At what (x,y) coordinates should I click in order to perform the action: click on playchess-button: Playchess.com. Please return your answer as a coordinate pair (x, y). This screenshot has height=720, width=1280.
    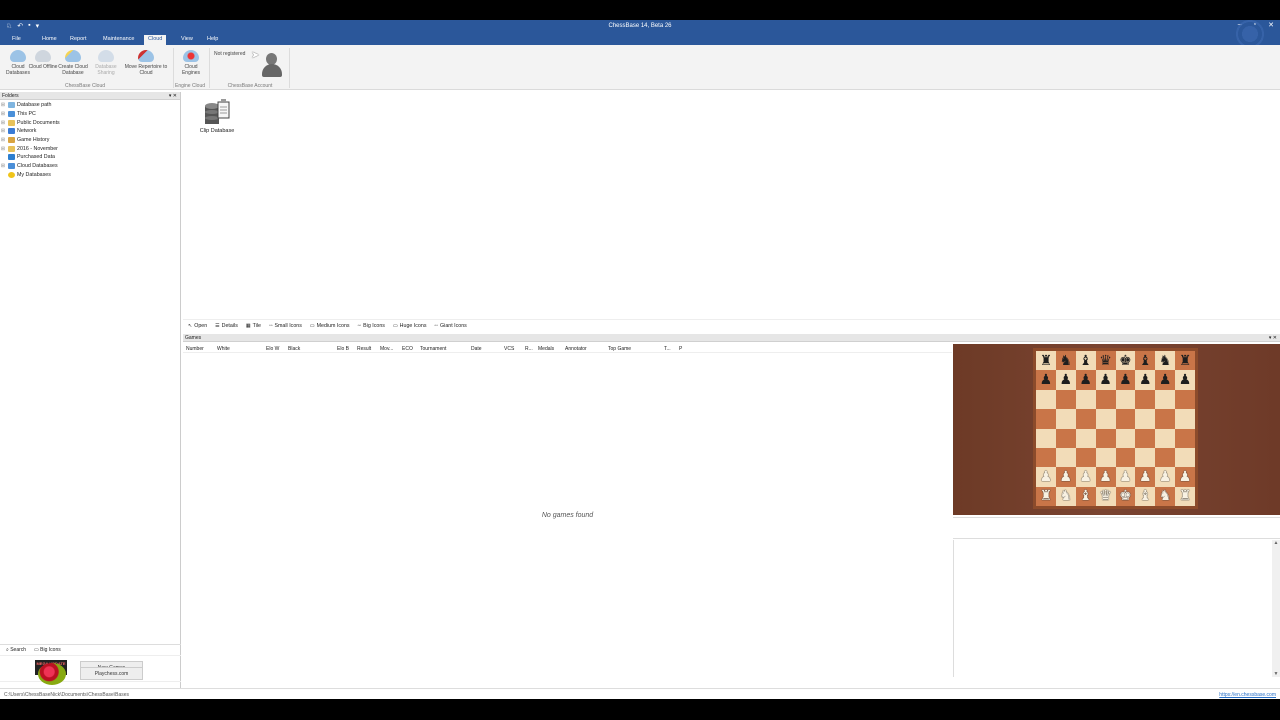
    Looking at the image, I should click on (111, 673).